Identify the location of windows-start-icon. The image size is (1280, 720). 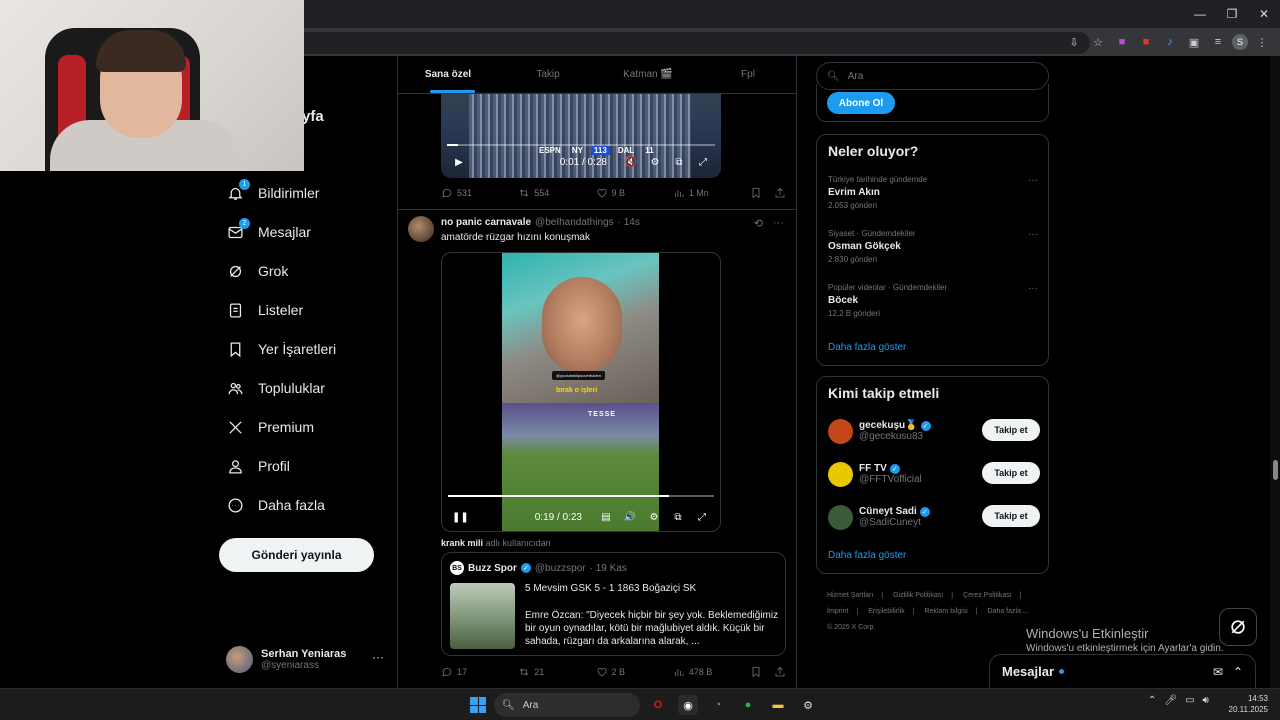
(478, 705).